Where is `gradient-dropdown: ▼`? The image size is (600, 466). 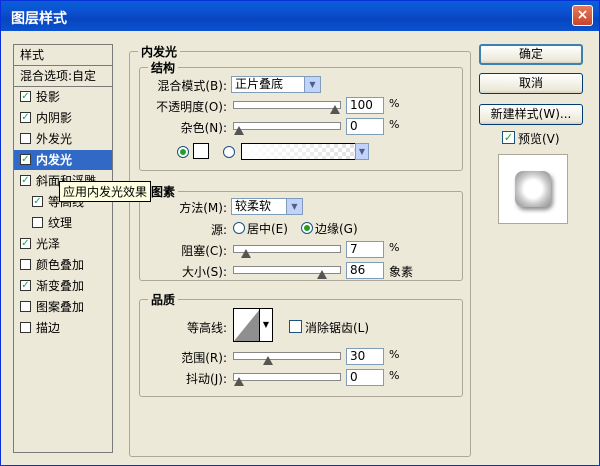 gradient-dropdown: ▼ is located at coordinates (362, 151).